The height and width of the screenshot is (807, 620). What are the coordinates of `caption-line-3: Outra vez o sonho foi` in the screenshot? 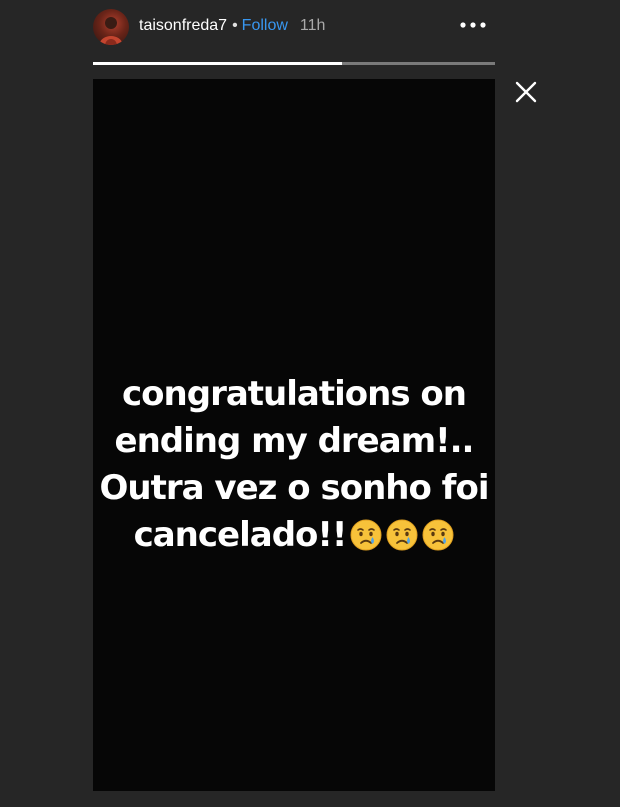 It's located at (294, 488).